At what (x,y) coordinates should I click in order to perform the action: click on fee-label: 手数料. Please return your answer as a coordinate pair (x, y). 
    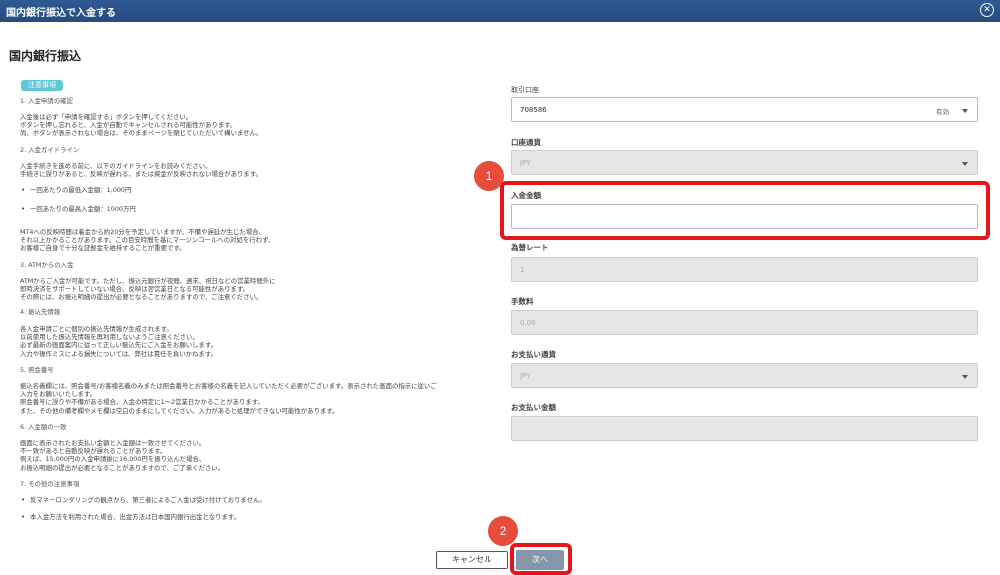
    Looking at the image, I should click on (522, 301).